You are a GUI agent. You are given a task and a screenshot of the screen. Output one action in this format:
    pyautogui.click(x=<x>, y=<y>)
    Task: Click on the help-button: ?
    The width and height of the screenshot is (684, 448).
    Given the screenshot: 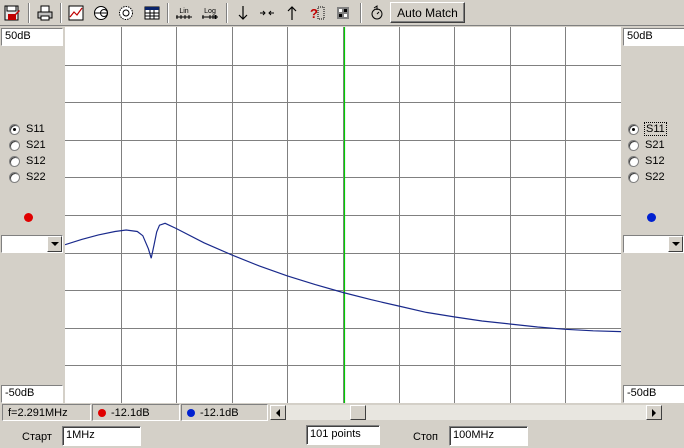 What is the action you would take?
    pyautogui.click(x=317, y=13)
    